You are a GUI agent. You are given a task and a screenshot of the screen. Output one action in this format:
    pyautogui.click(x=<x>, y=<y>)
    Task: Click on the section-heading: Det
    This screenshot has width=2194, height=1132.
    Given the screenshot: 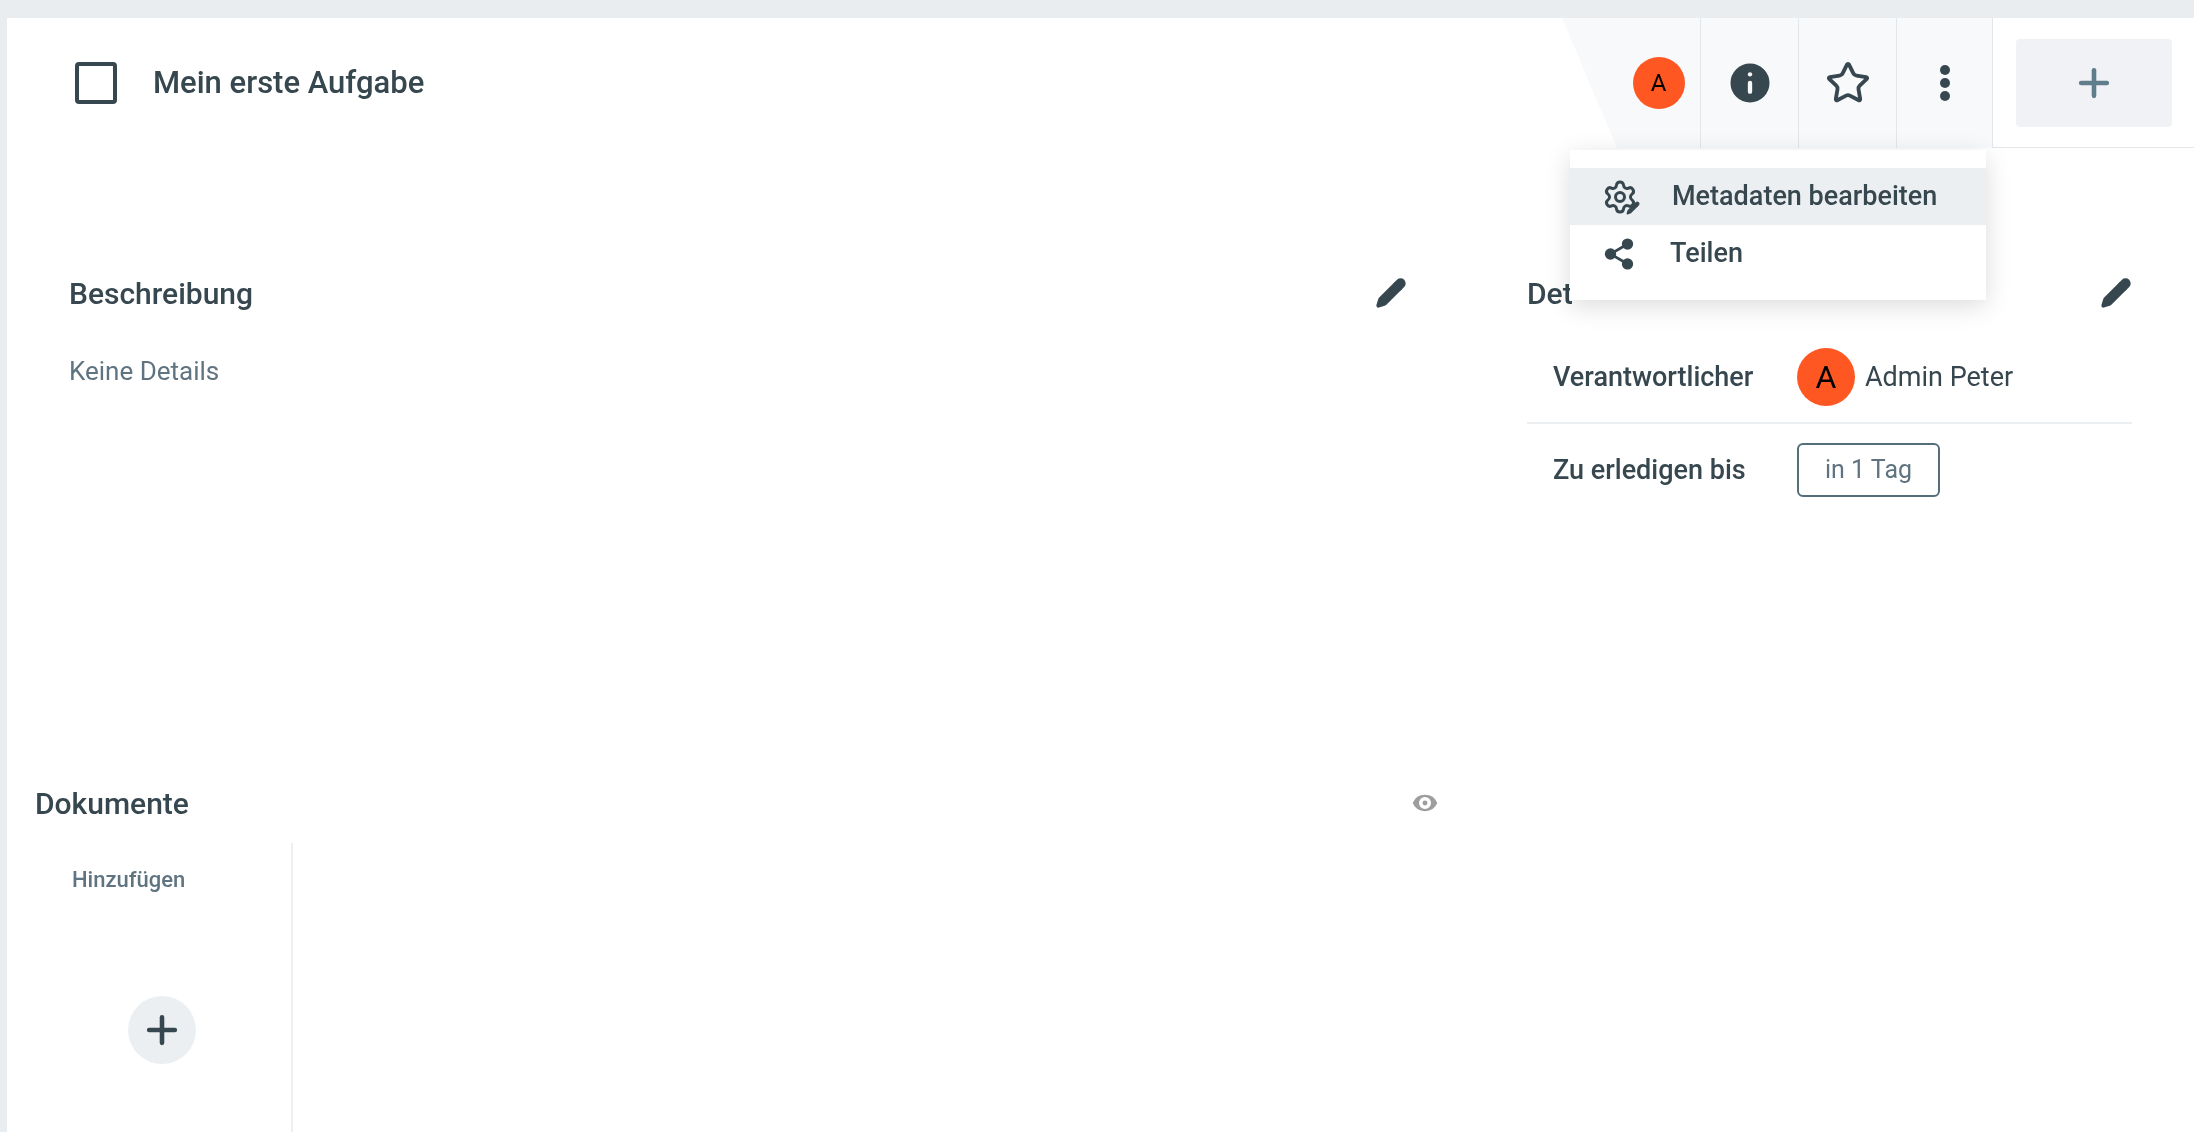 What is the action you would take?
    pyautogui.click(x=1550, y=293)
    